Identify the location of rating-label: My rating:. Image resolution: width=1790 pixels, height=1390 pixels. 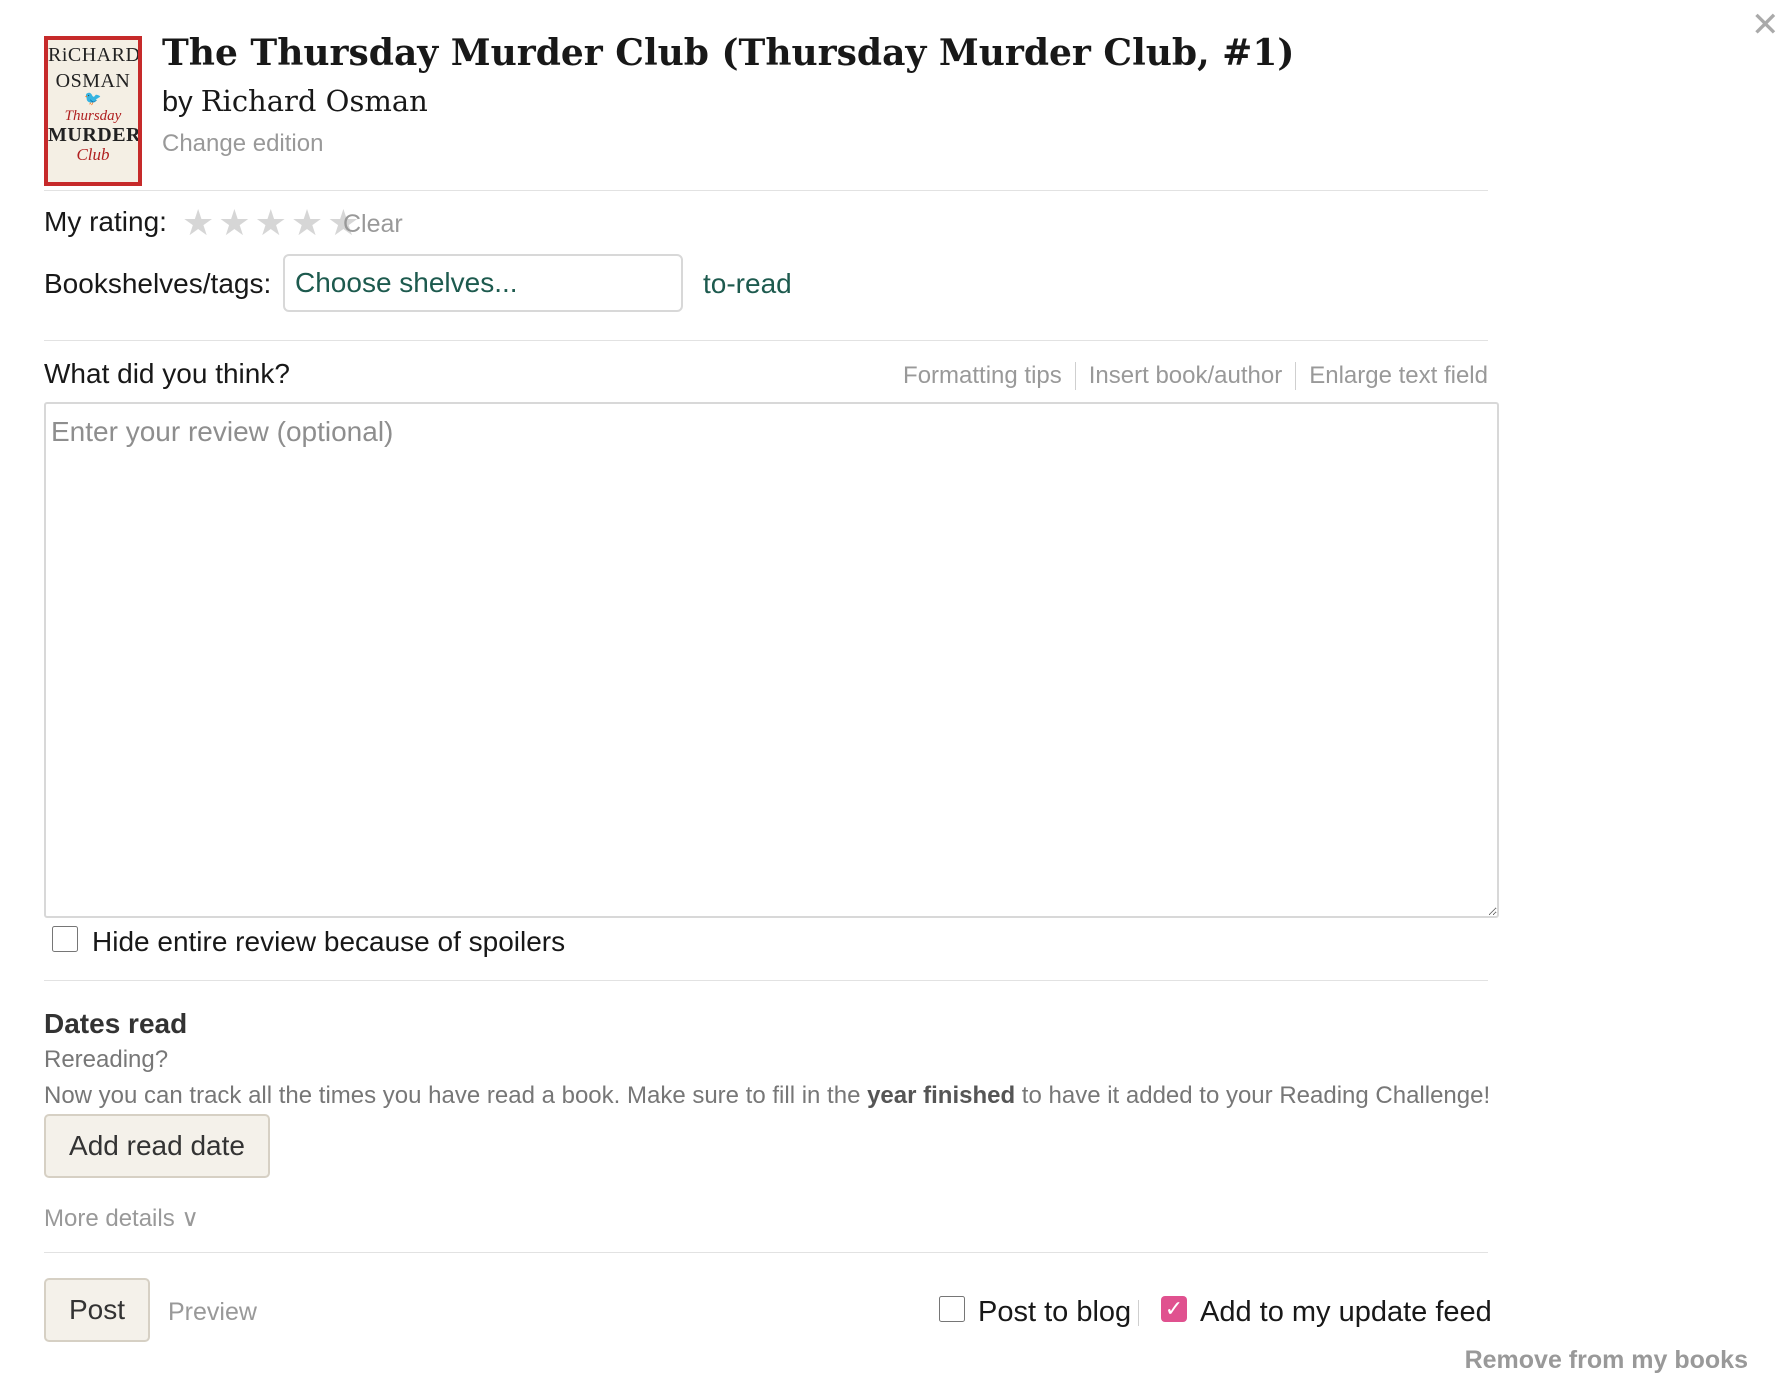
(105, 221).